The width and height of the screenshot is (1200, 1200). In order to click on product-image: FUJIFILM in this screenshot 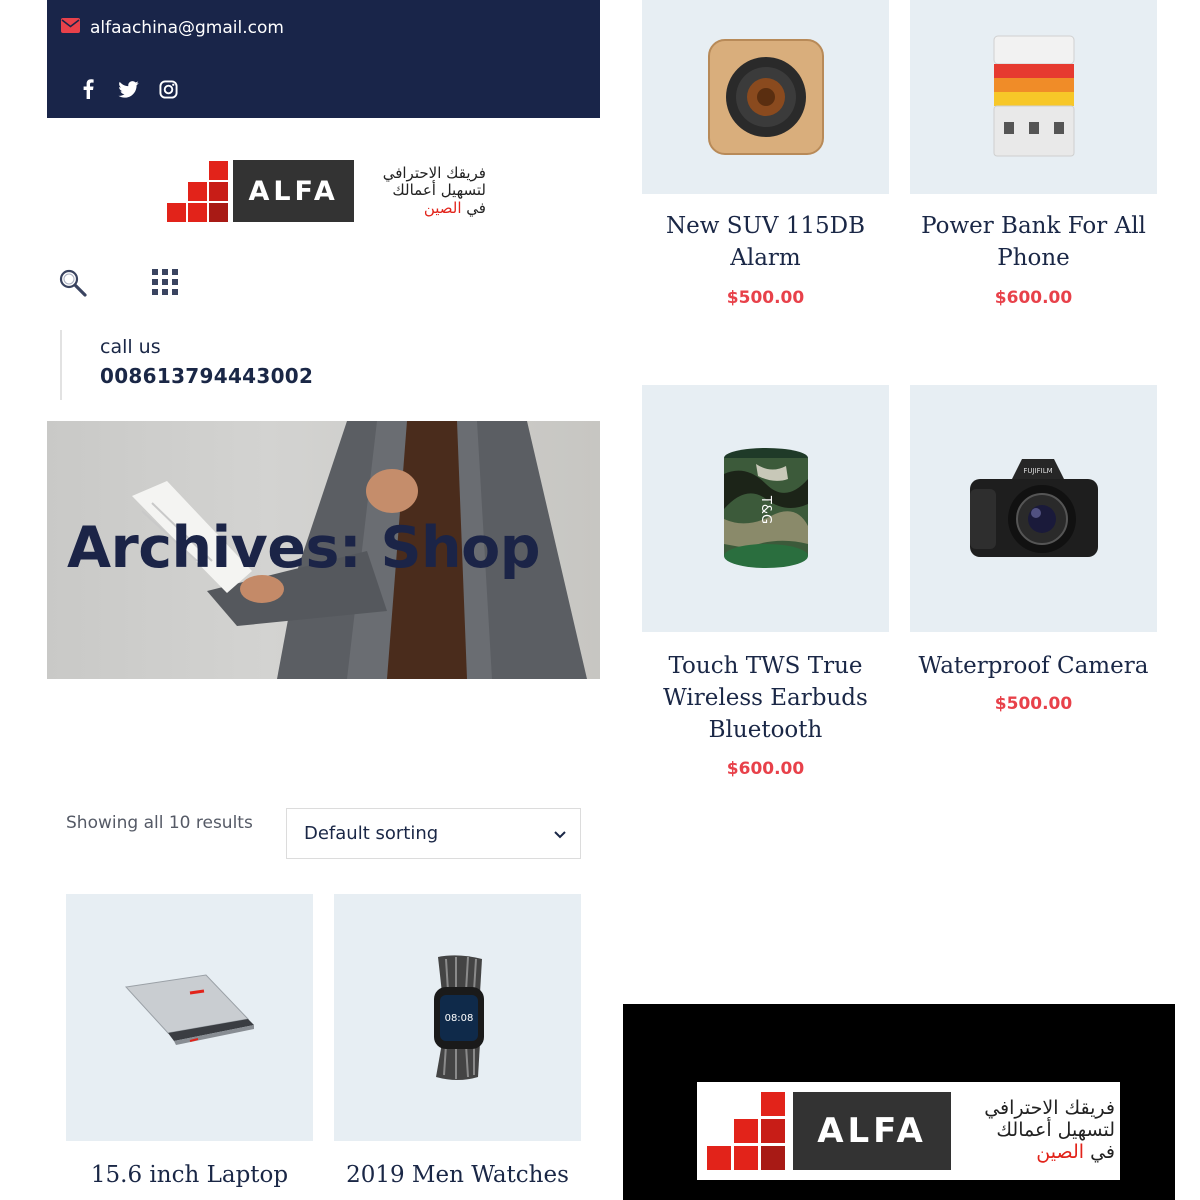, I will do `click(1033, 508)`.